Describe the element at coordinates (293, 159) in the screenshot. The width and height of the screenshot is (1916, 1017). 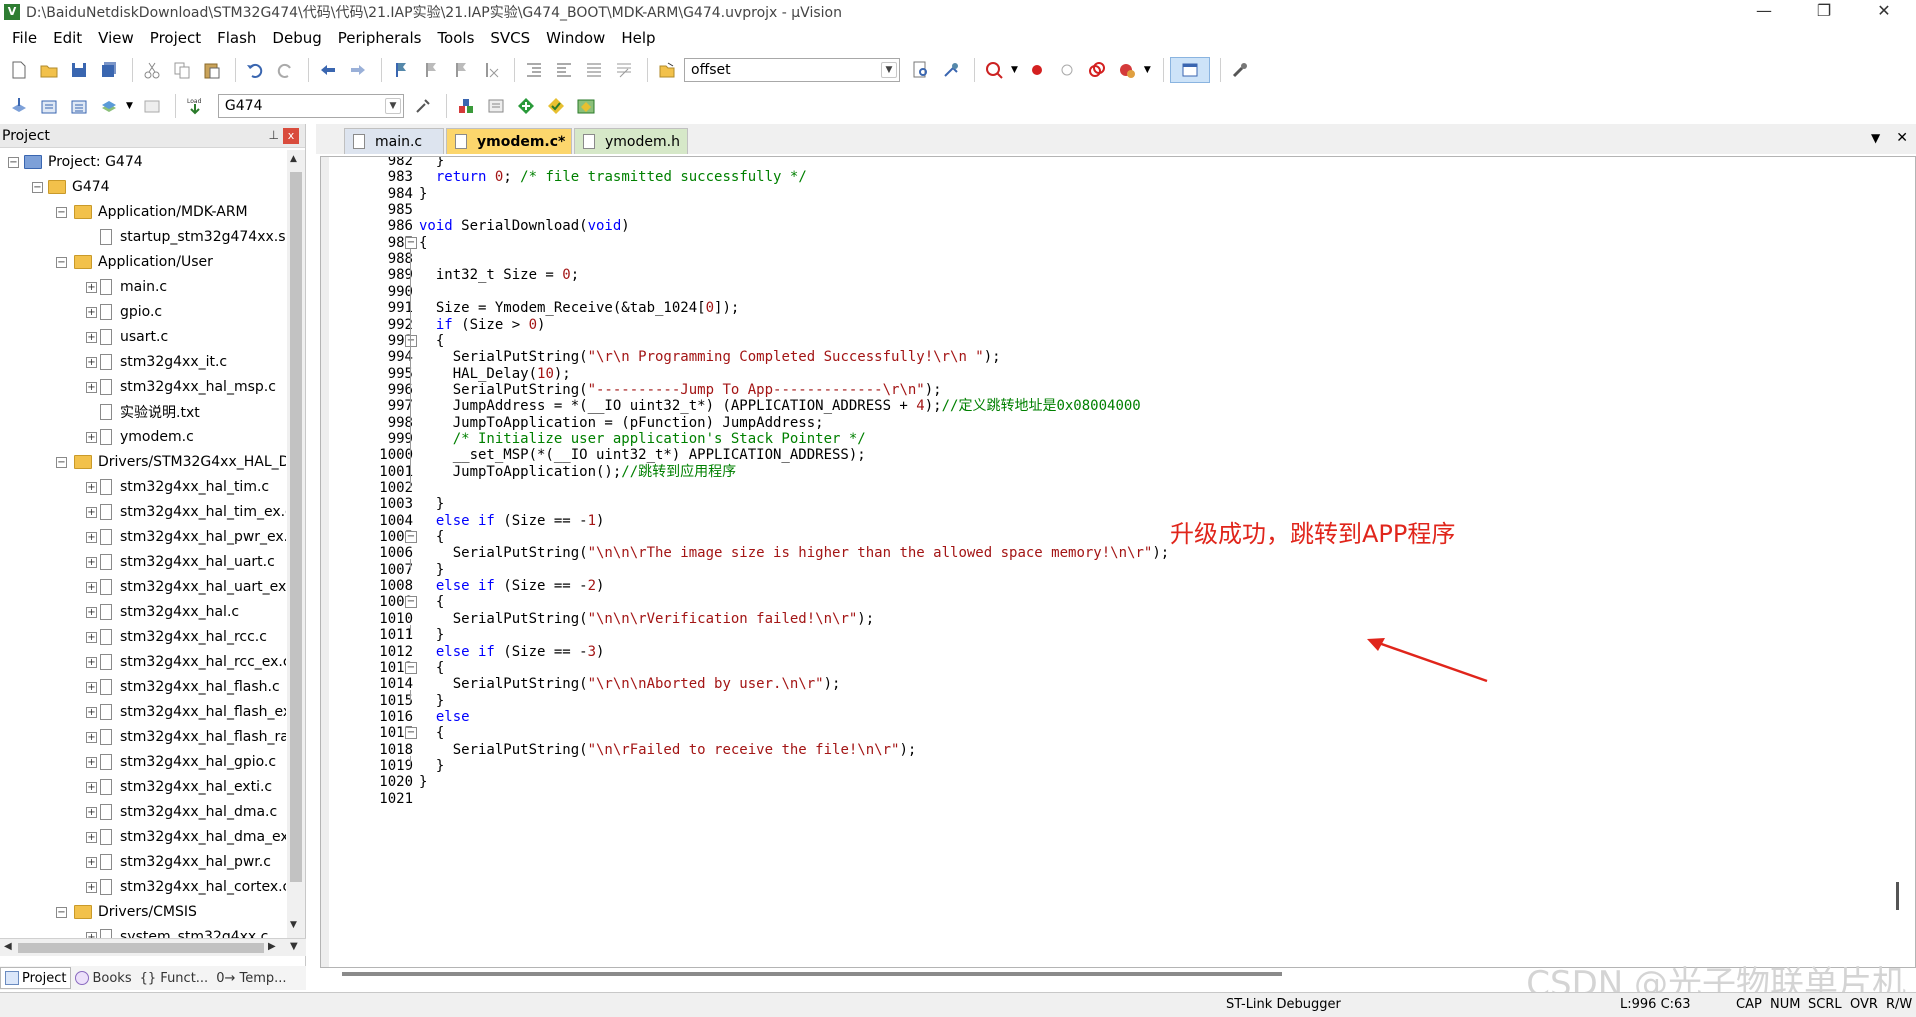
I see `scroll-up-icon: ▲` at that location.